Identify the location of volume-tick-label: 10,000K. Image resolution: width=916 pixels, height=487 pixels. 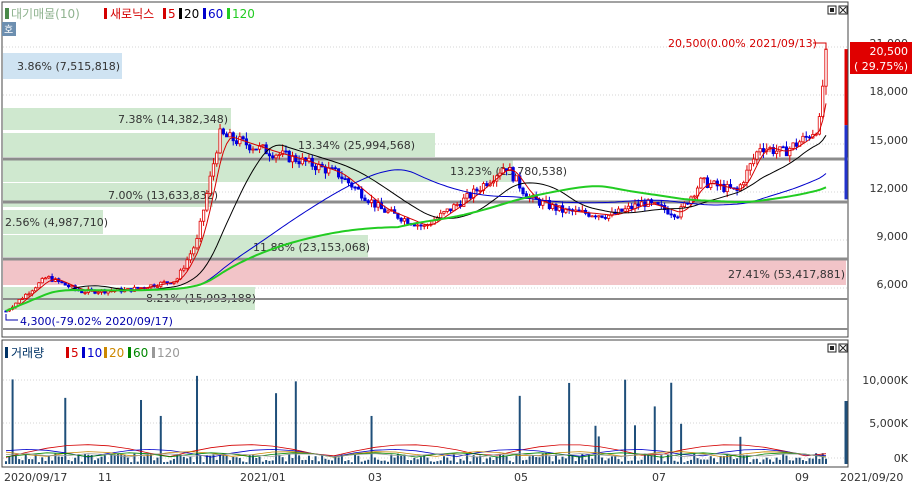
(885, 380).